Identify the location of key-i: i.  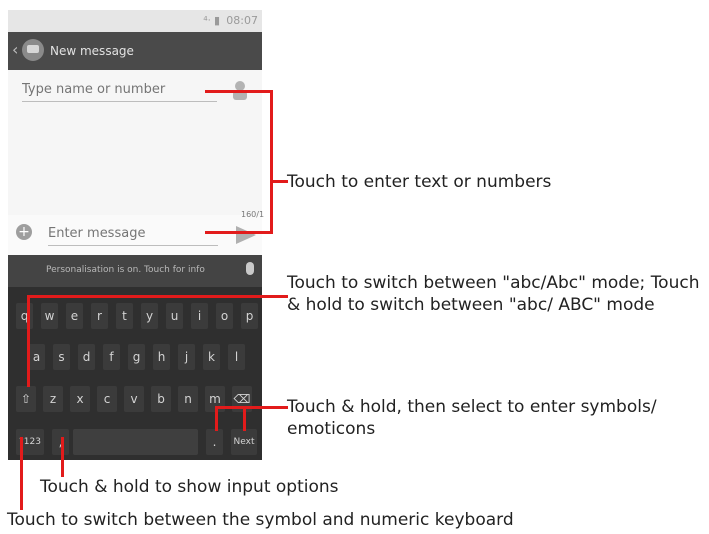
(199, 316).